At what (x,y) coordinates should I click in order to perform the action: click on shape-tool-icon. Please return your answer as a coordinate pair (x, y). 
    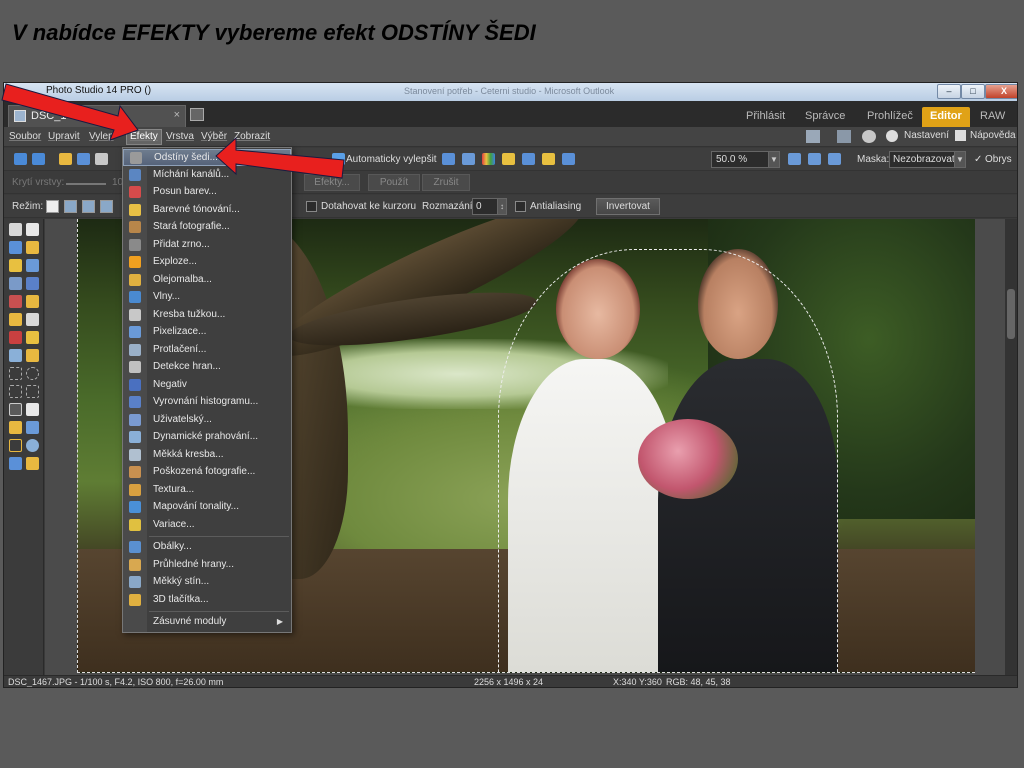
    Looking at the image, I should click on (32, 265).